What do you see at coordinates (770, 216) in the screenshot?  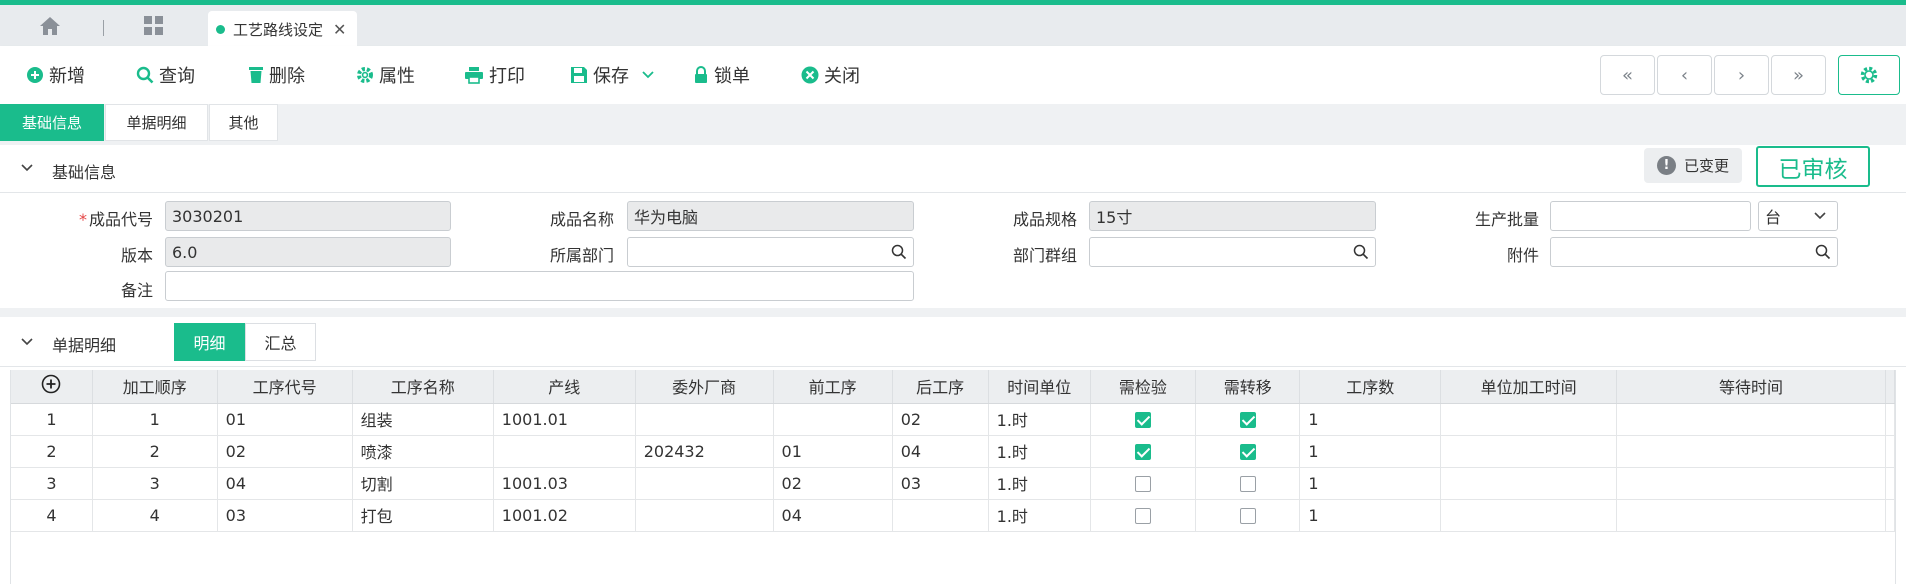 I see `product-name-field: 华为电脑` at bounding box center [770, 216].